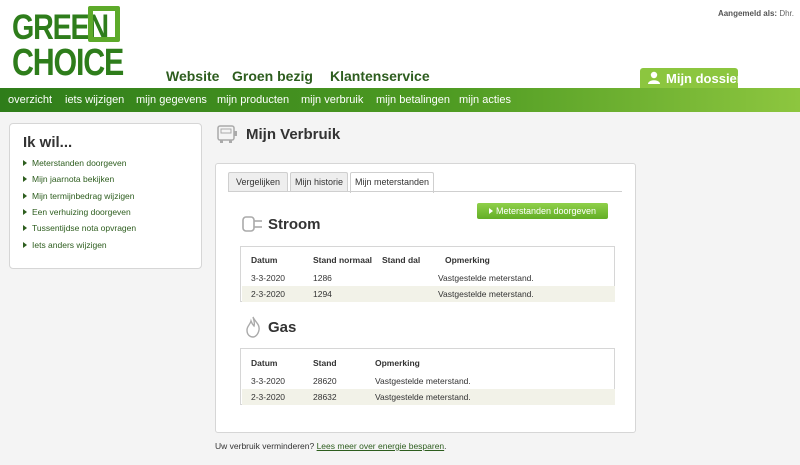 The width and height of the screenshot is (800, 465). I want to click on energie-besparen-link: Lees meer over energie besparen, so click(381, 446).